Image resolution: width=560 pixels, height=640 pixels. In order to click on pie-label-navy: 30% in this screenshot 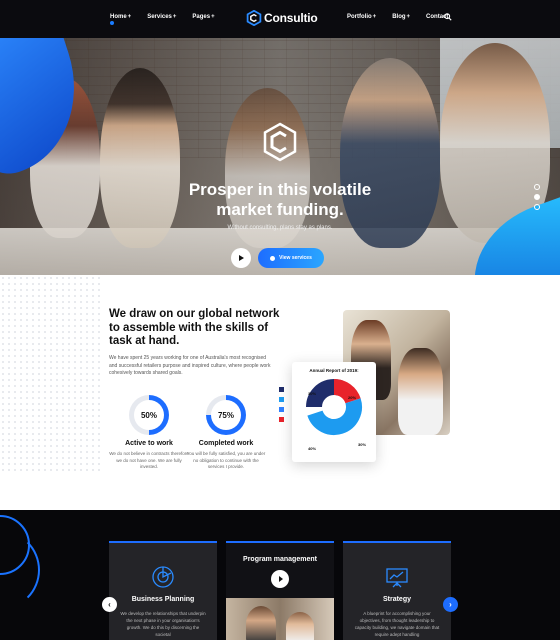, I will do `click(312, 393)`.